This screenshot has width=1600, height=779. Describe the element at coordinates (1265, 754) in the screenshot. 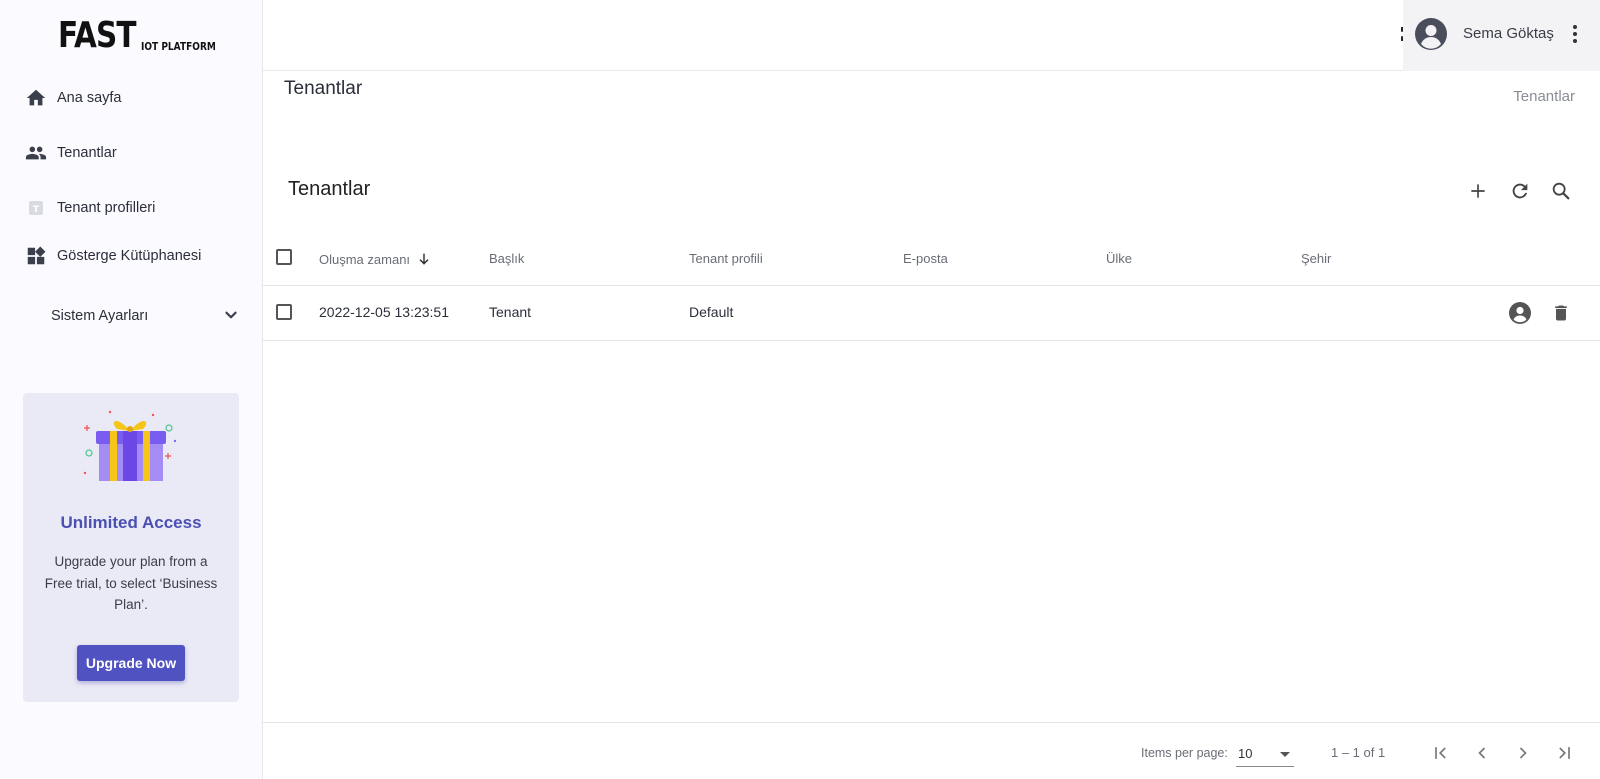

I see `page-size-select: 10` at that location.